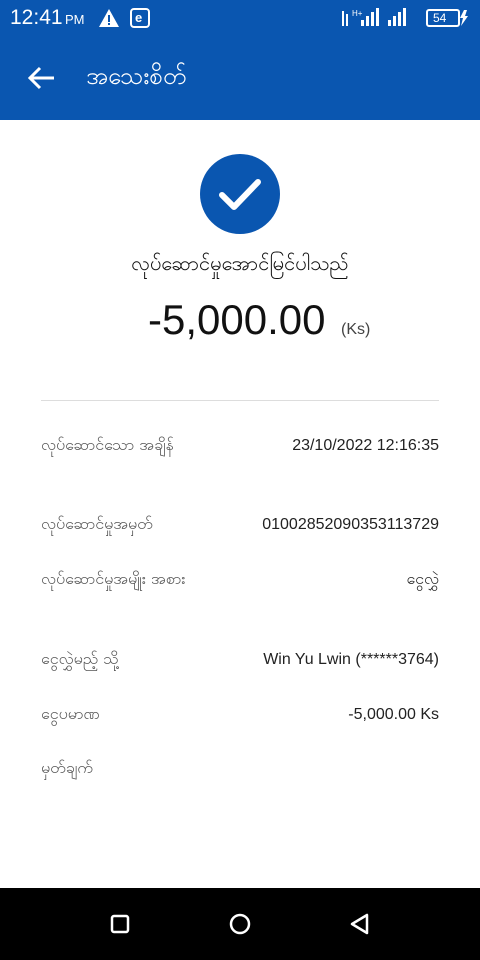 This screenshot has width=480, height=960. What do you see at coordinates (109, 18) in the screenshot?
I see `warning-icon` at bounding box center [109, 18].